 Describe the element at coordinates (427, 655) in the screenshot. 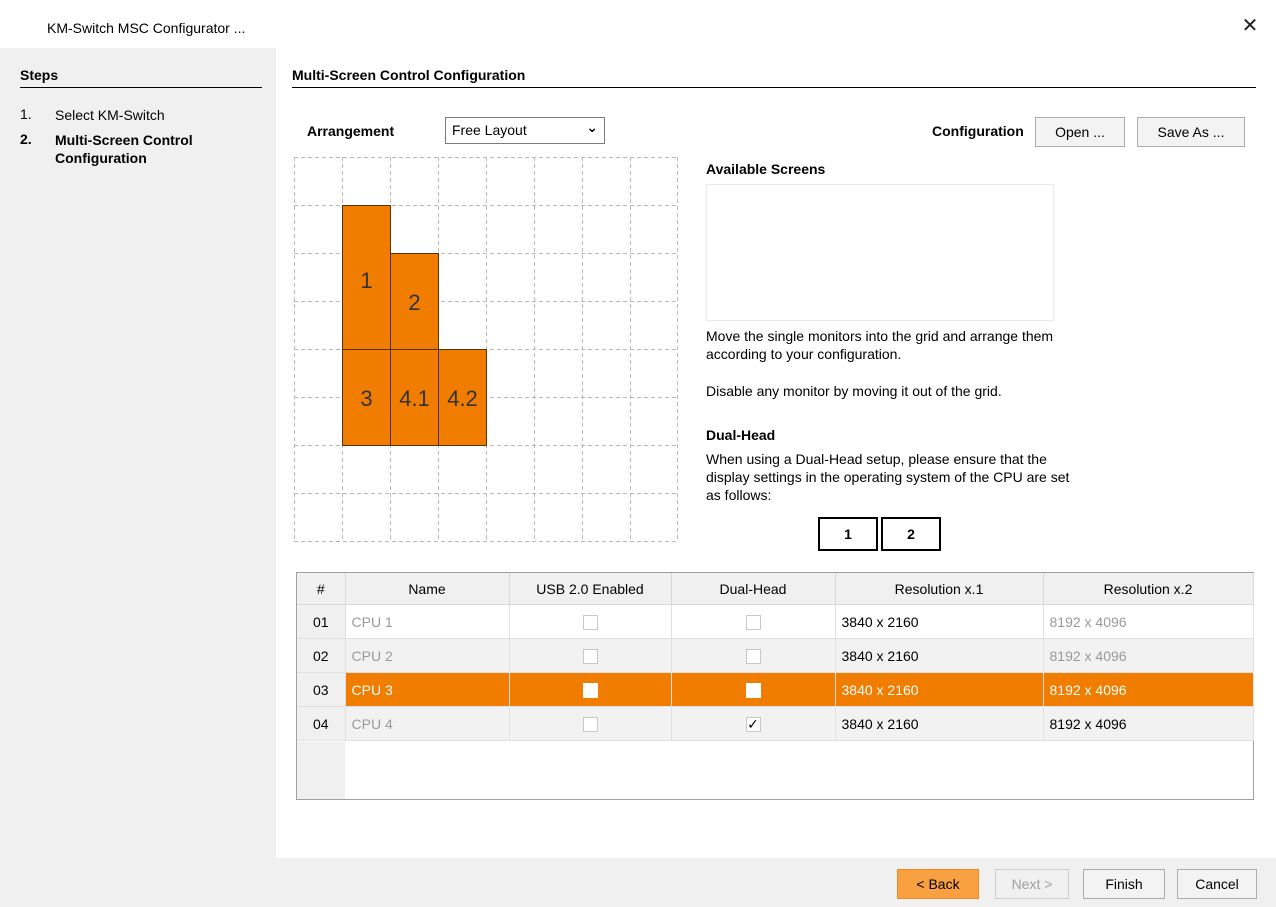

I see `cpu-name: CPU 2` at that location.